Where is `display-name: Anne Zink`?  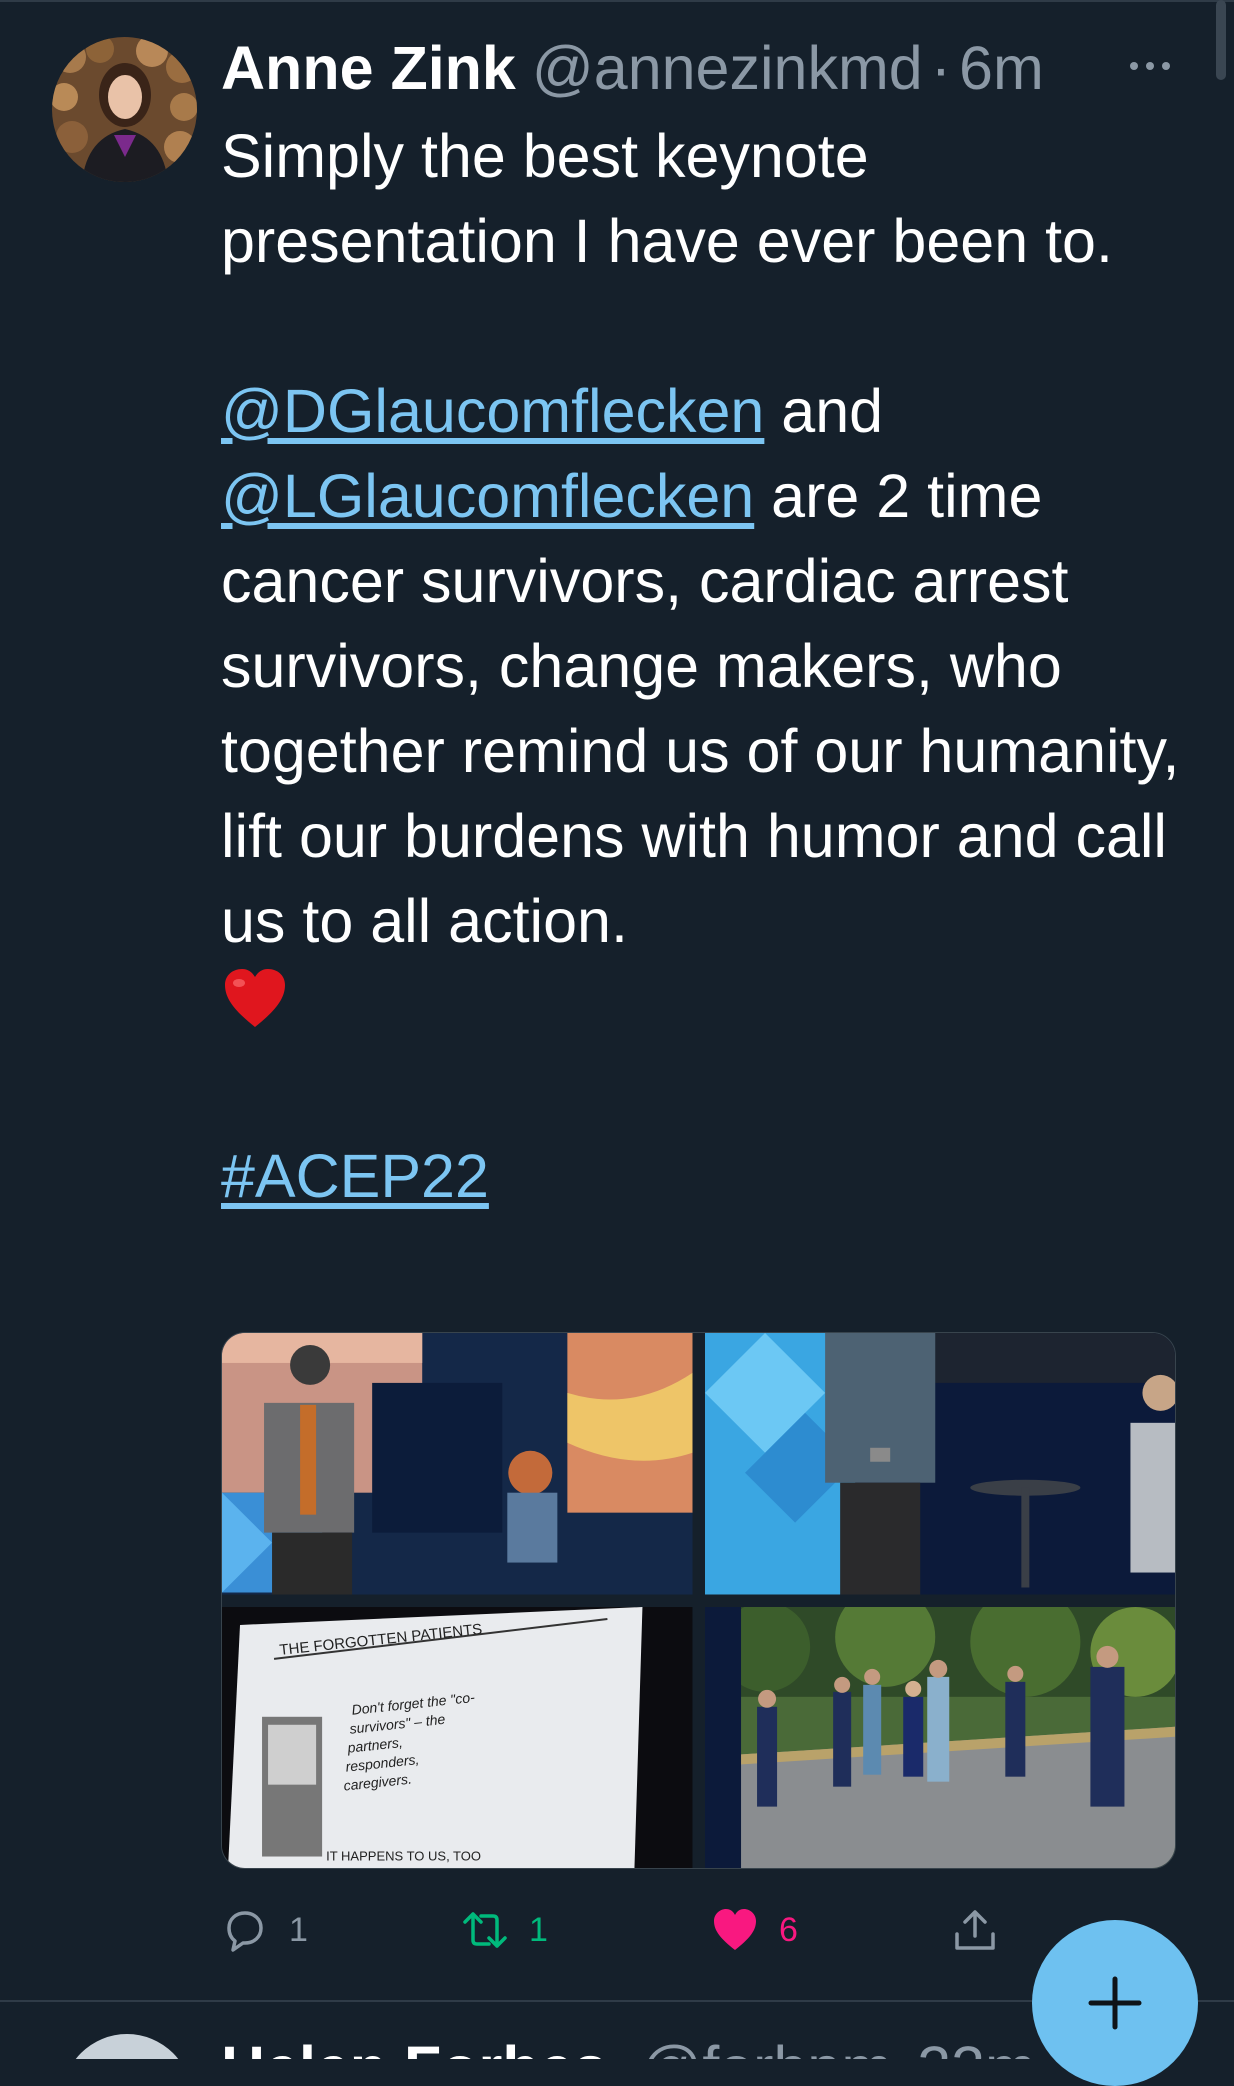
display-name: Anne Zink is located at coordinates (368, 68).